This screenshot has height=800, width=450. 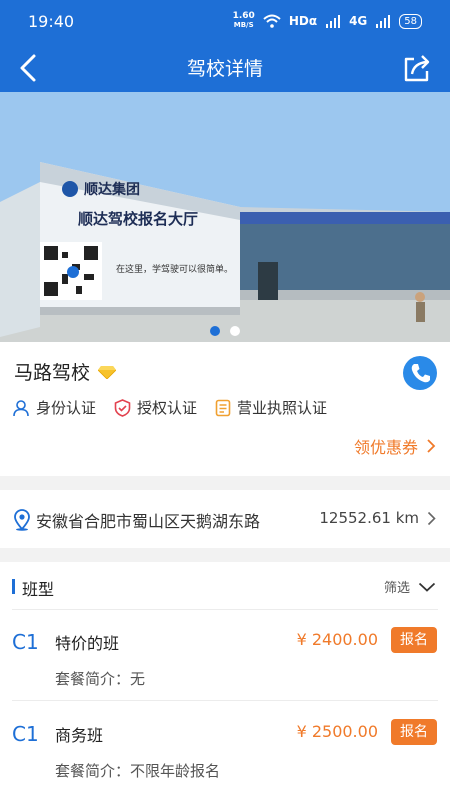 I want to click on address-distance: 12552.61 km, so click(x=377, y=518).